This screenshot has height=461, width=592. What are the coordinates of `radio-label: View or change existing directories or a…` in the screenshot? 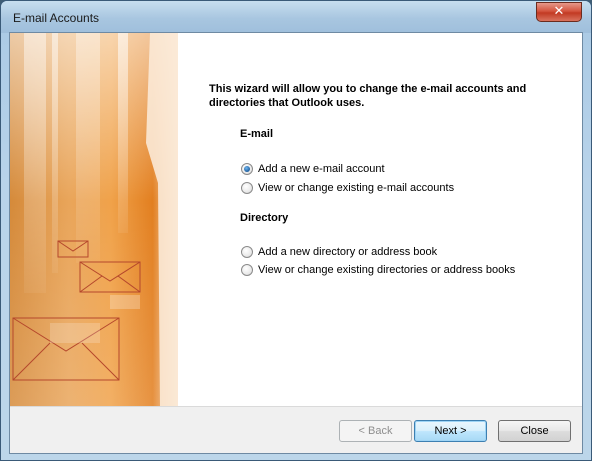 It's located at (387, 270).